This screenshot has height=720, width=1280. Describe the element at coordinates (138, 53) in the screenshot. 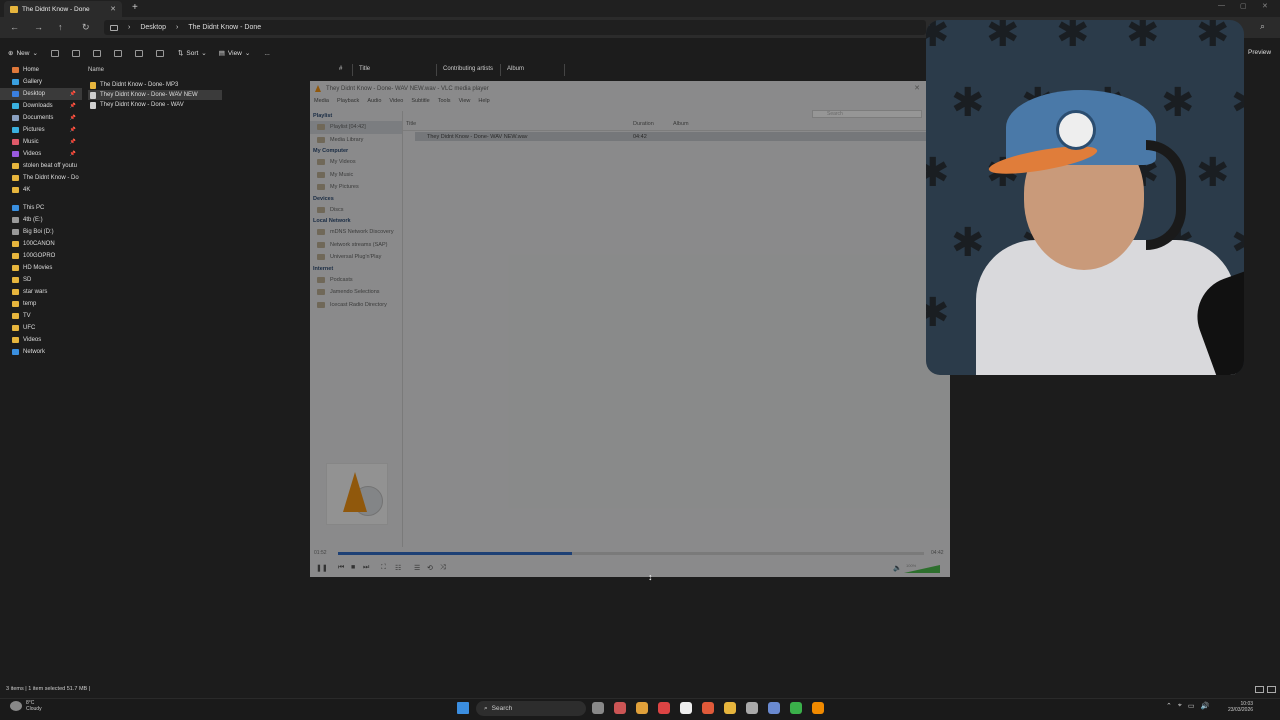

I see `share-icon` at that location.